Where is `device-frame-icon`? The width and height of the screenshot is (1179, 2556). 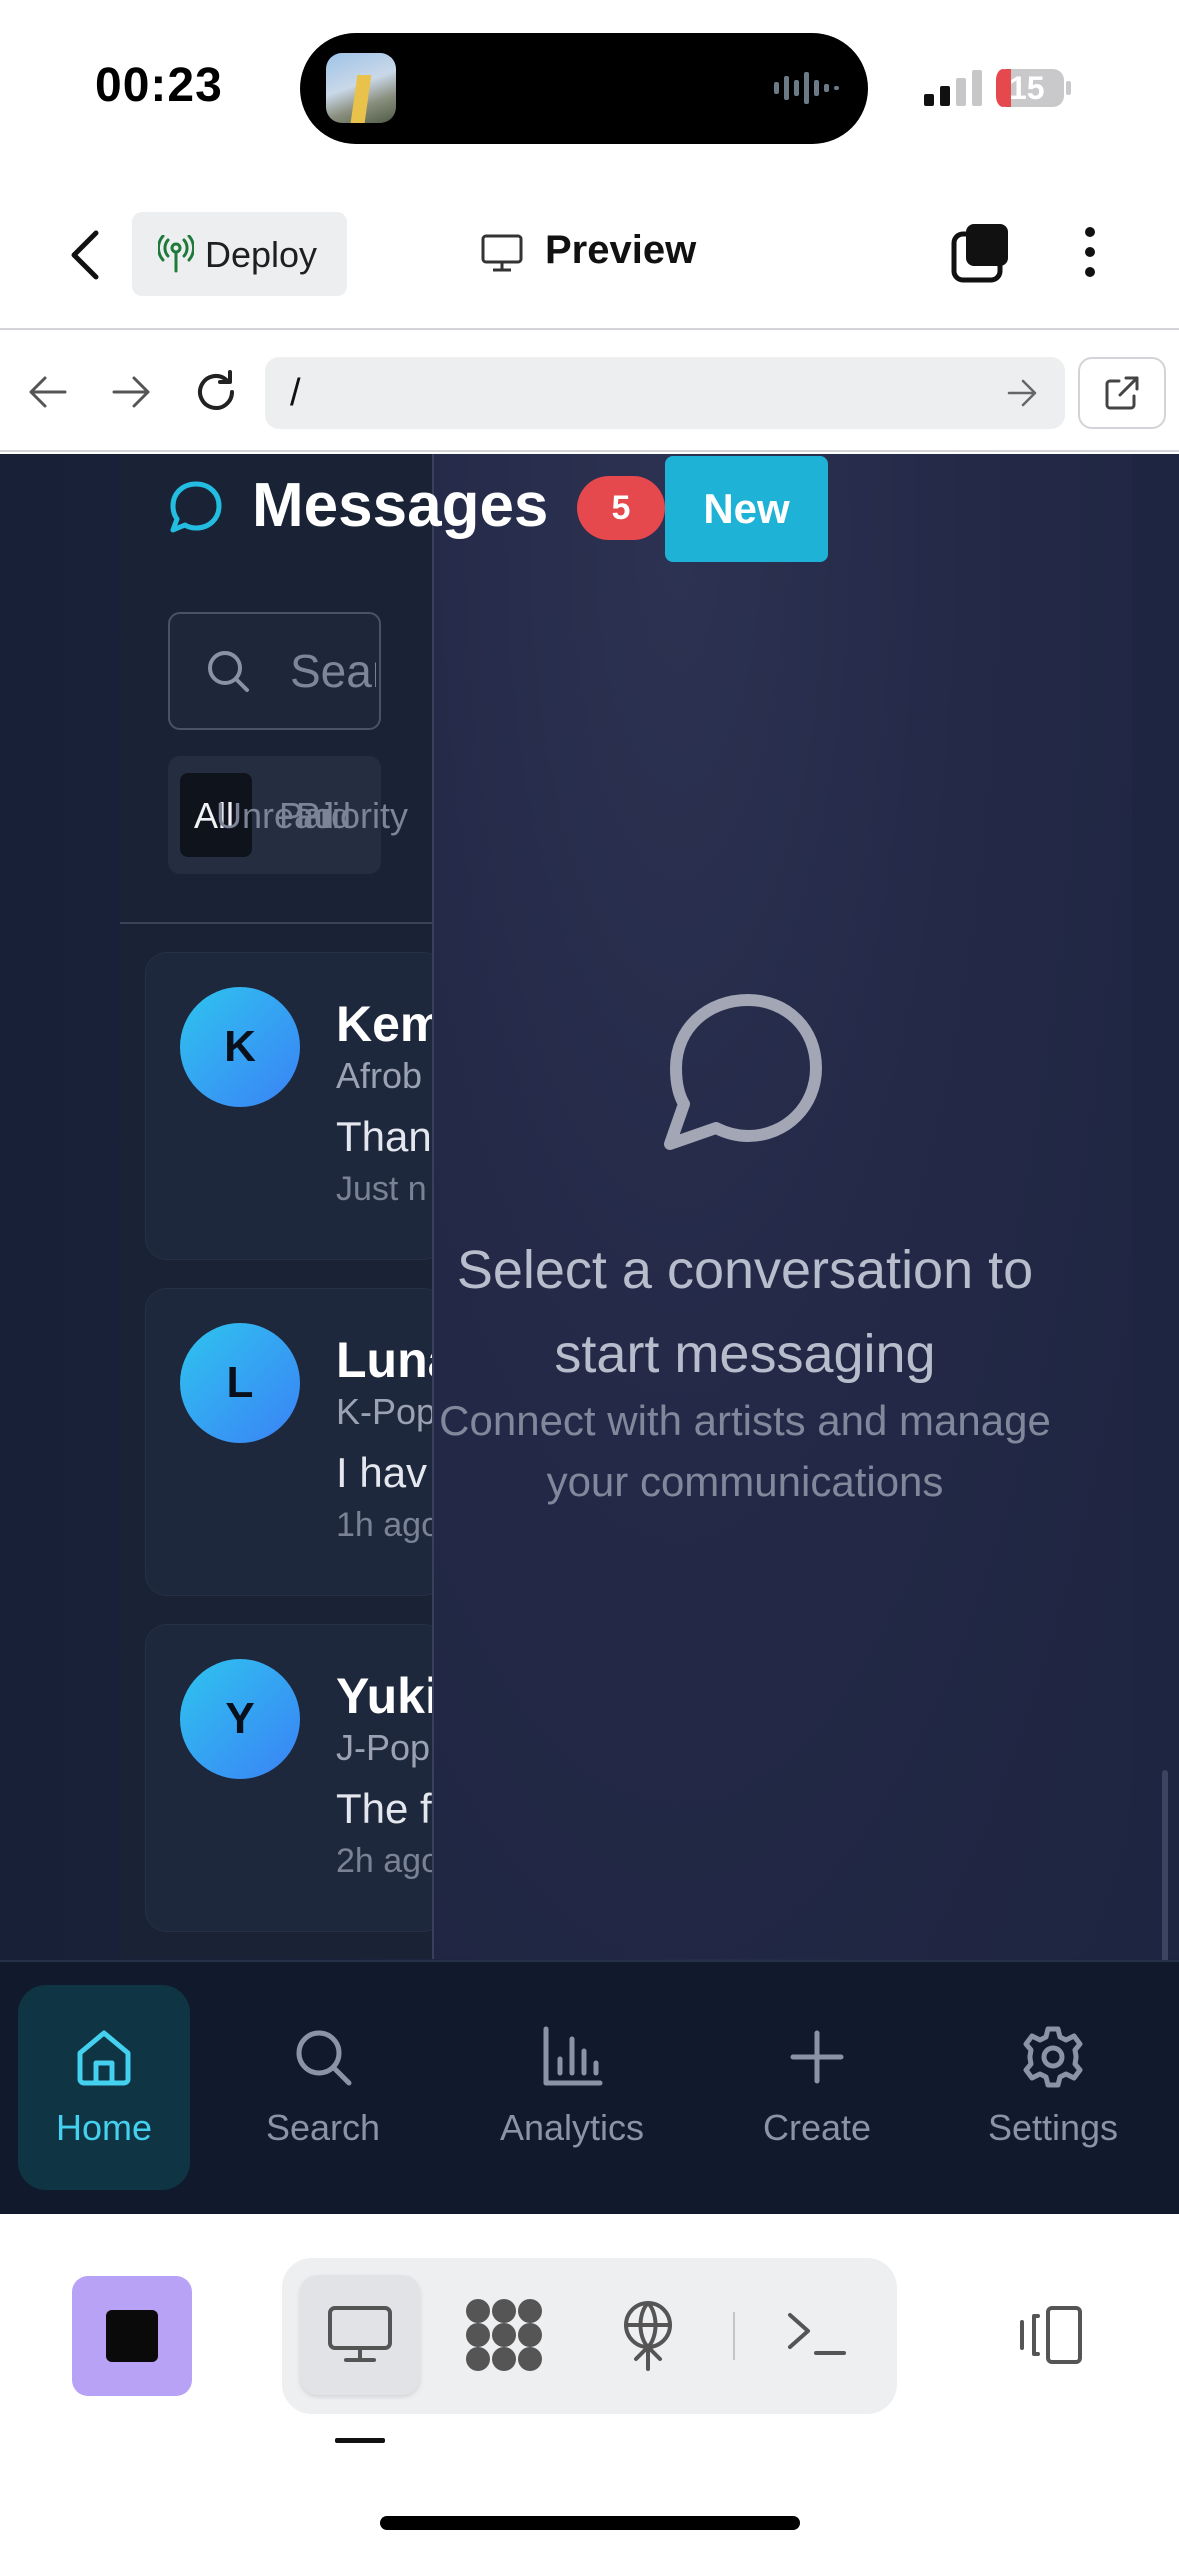
device-frame-icon is located at coordinates (1048, 2335).